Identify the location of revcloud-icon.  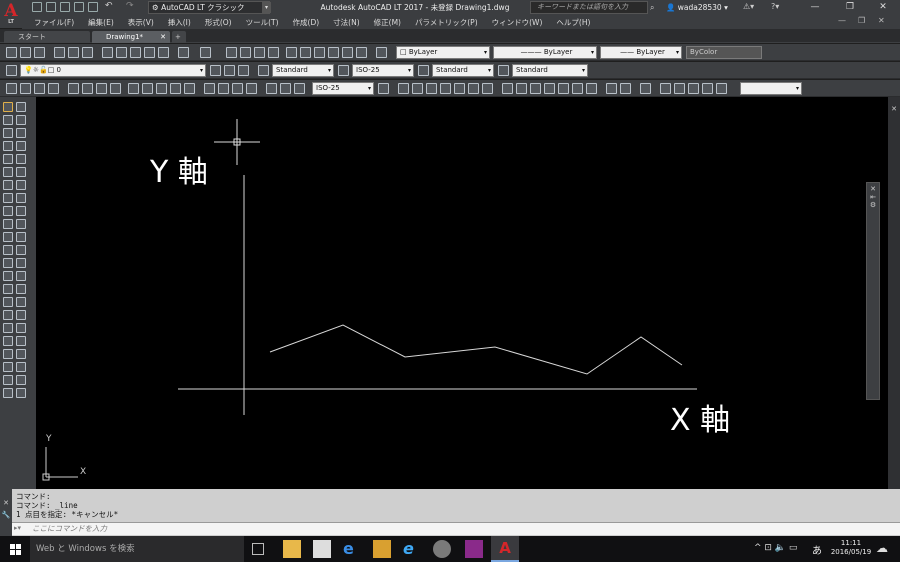
(21, 133).